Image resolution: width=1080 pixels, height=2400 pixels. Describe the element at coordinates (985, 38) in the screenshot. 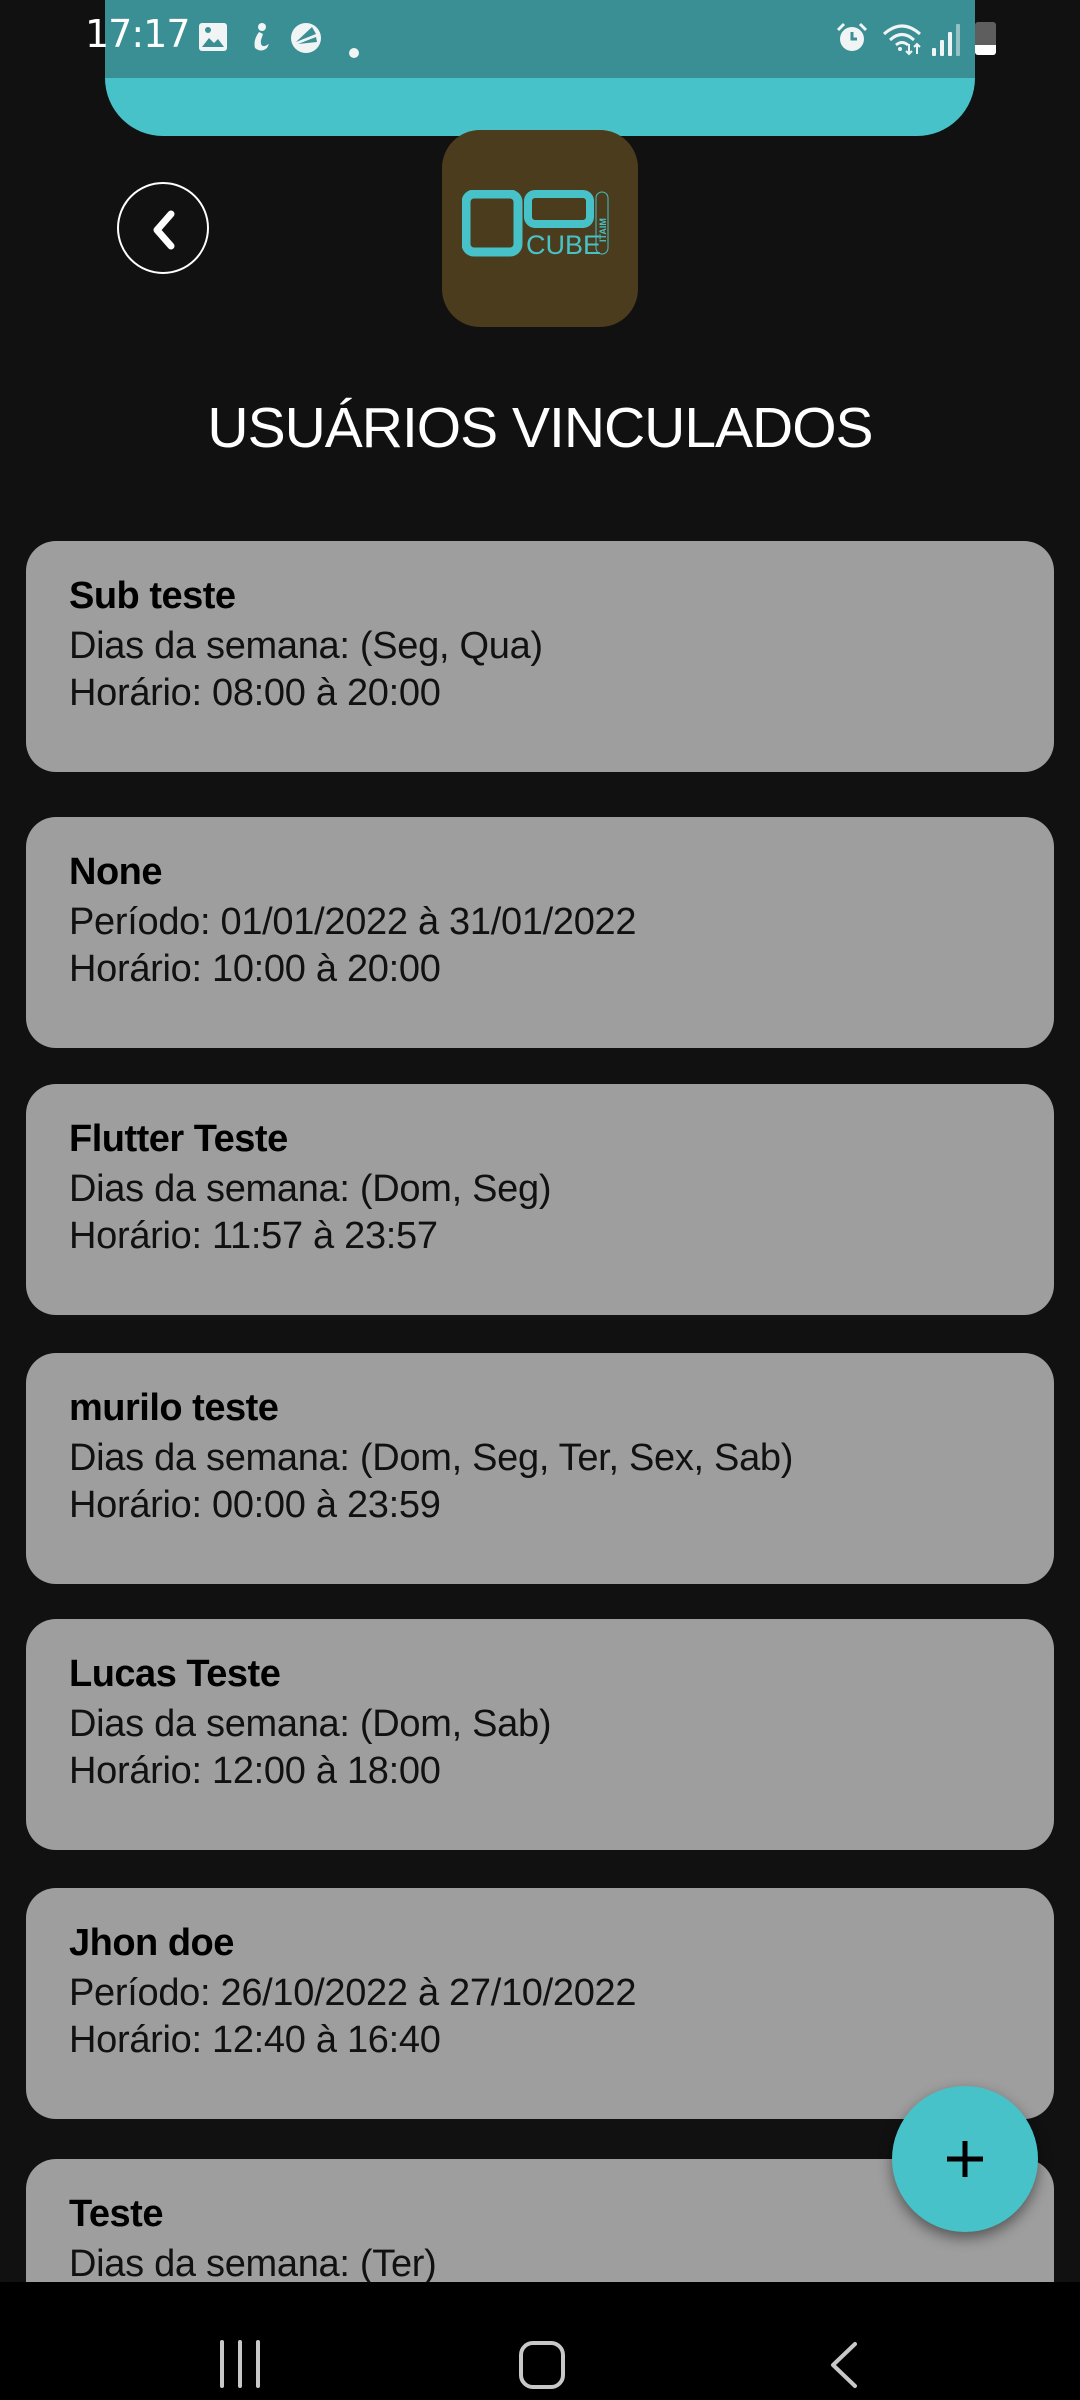

I see `battery-icon` at that location.